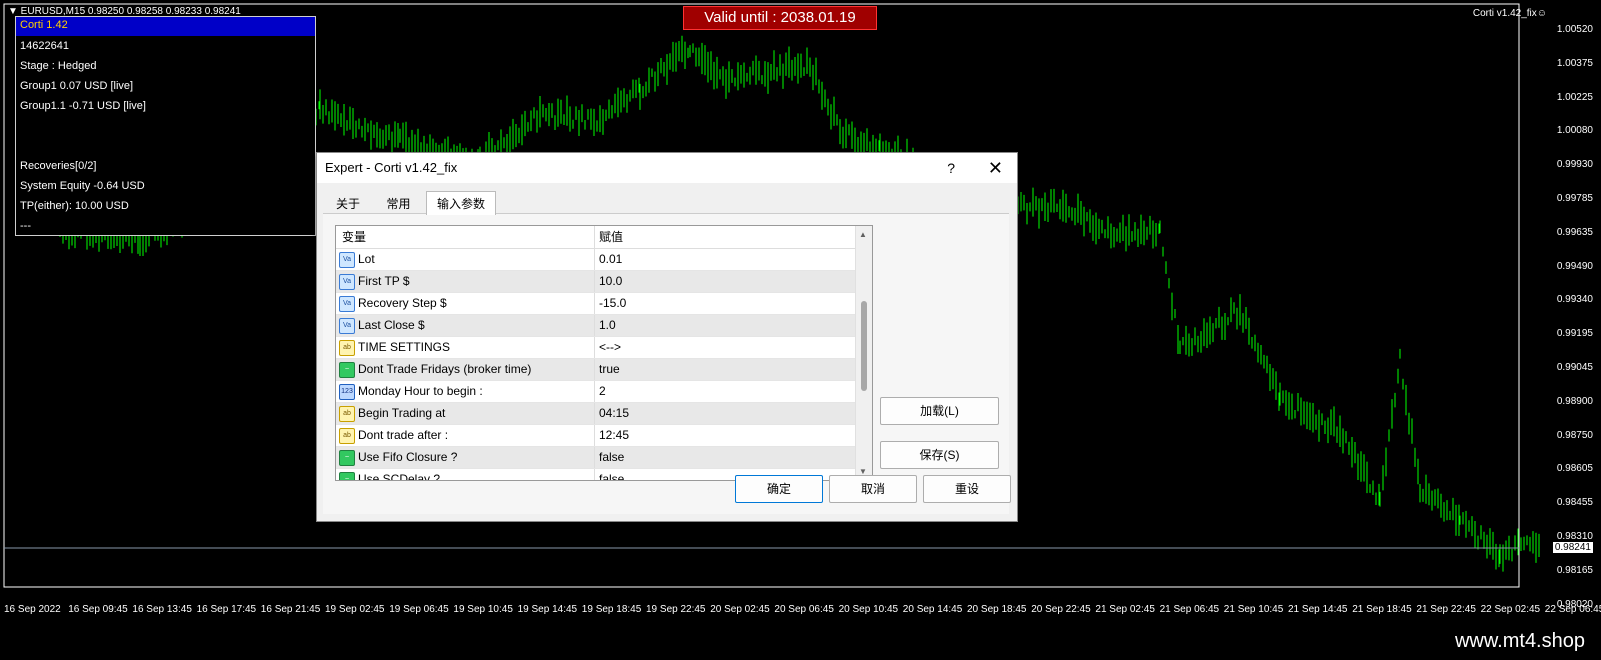  I want to click on input-row: ~ Use Fifo Closure ? false, so click(604, 458).